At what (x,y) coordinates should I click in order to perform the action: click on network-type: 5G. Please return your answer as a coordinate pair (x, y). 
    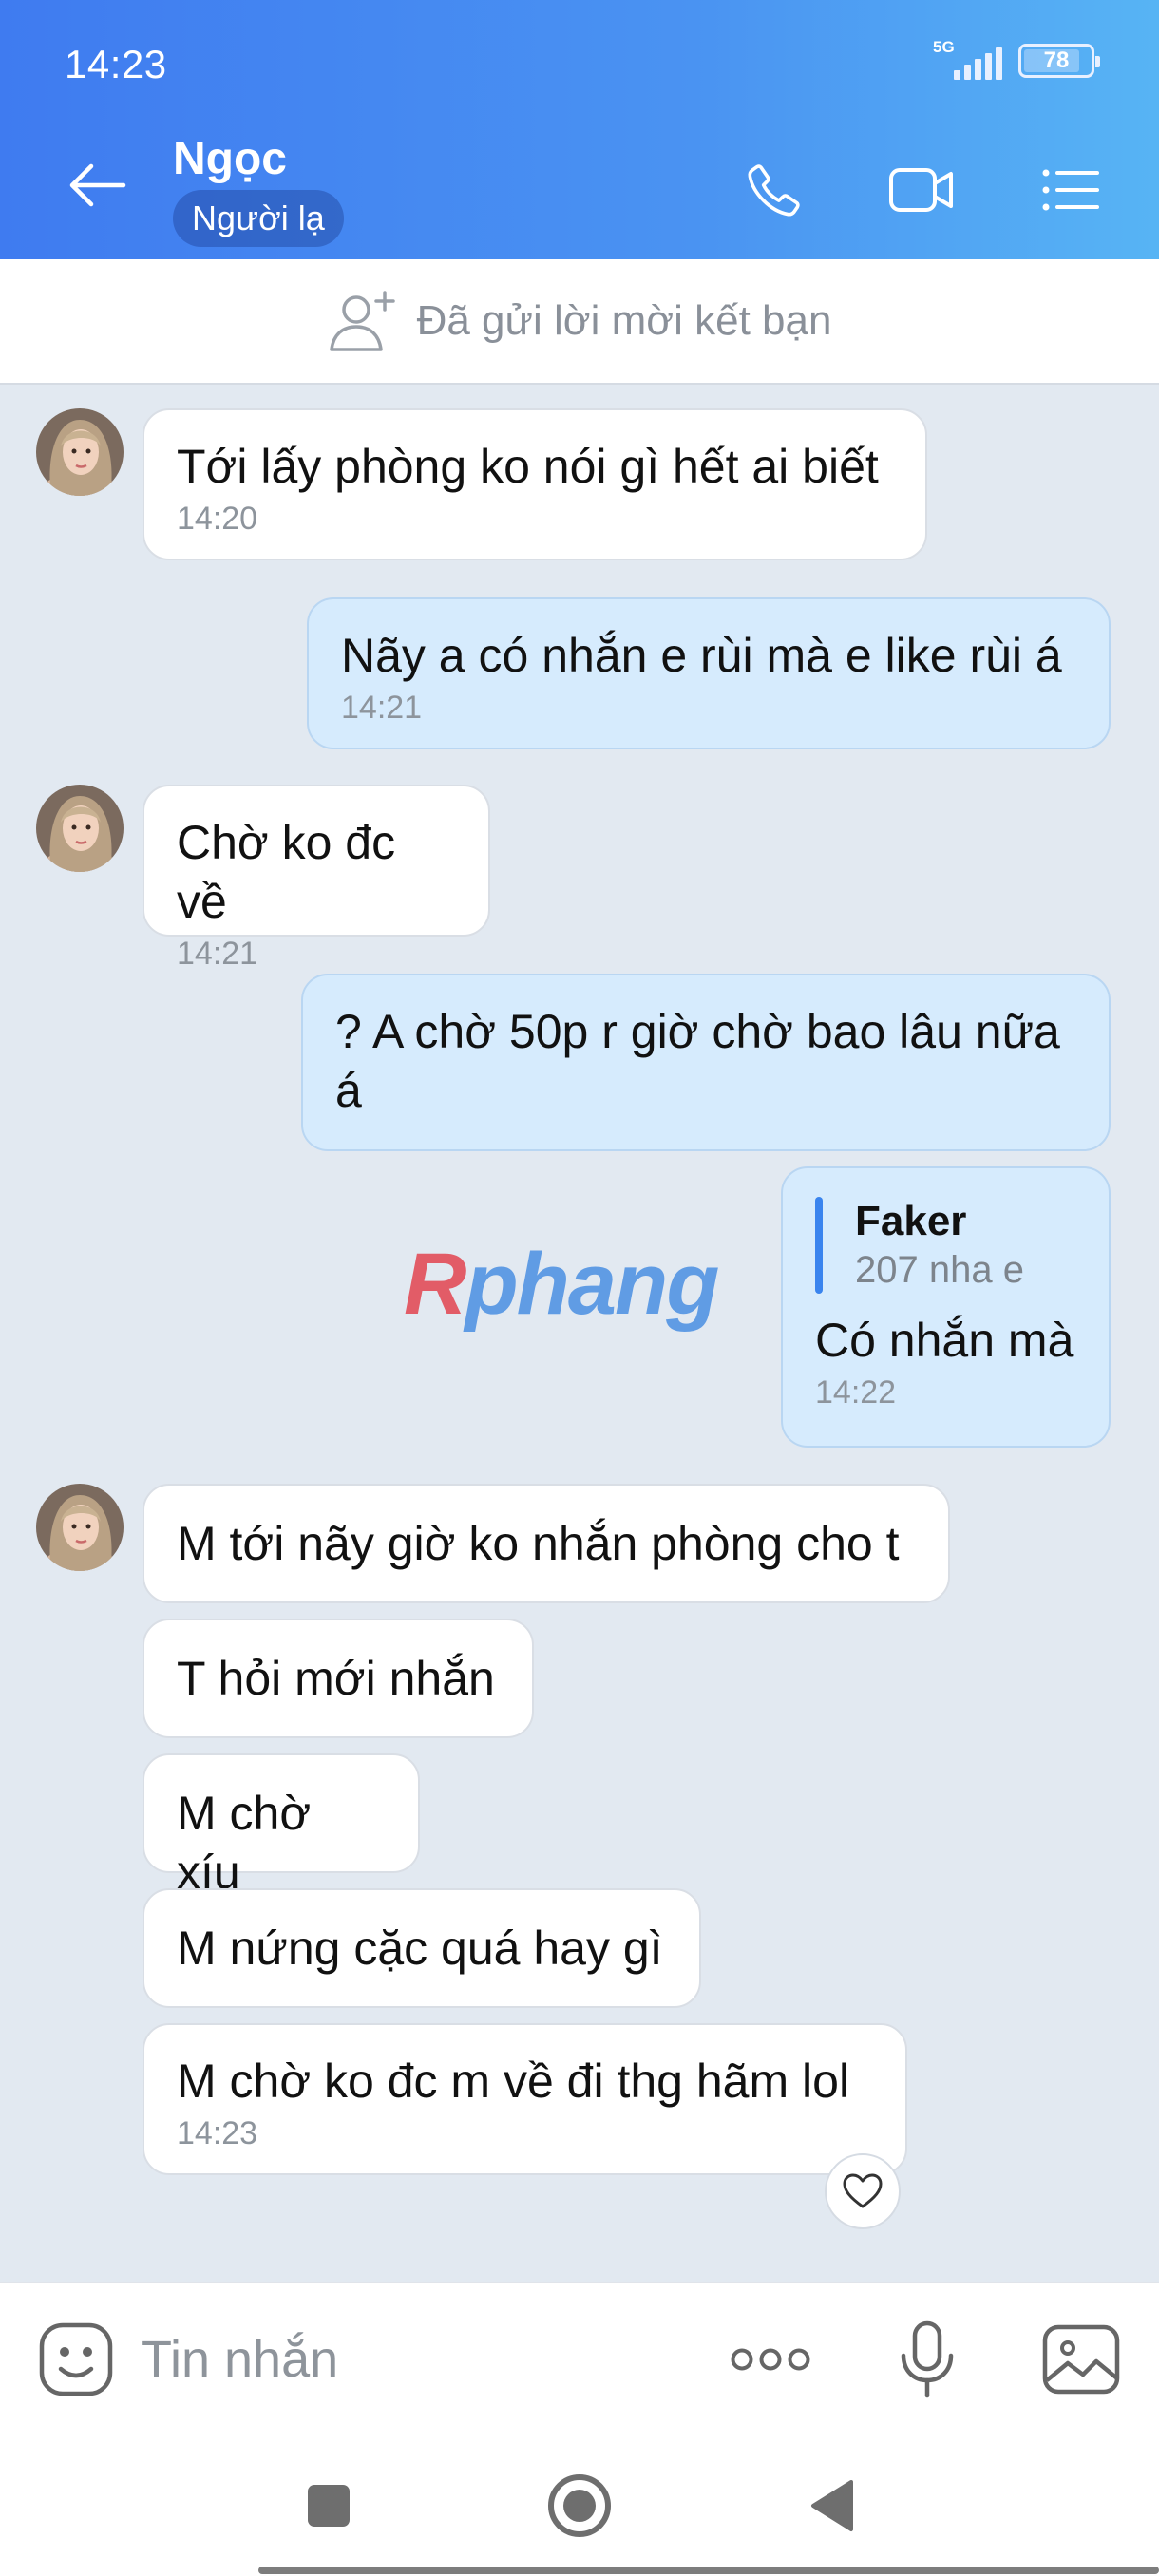
    Looking at the image, I should click on (944, 47).